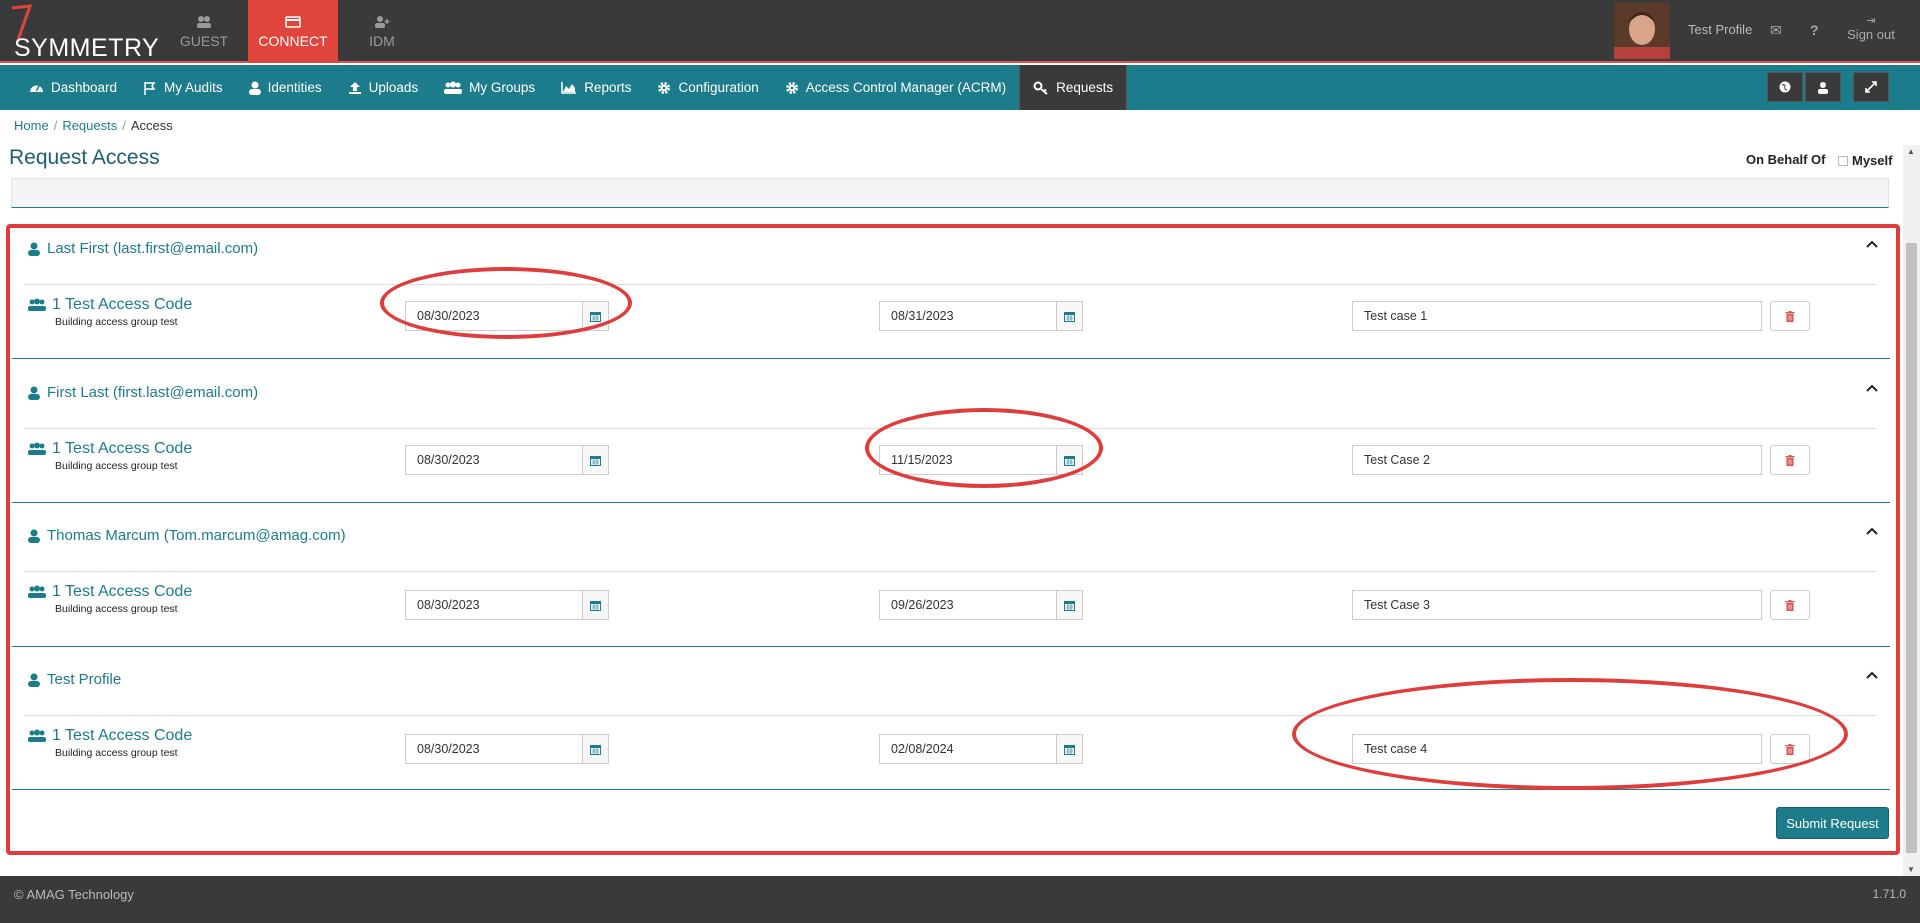  What do you see at coordinates (1832, 823) in the screenshot?
I see `submit-request-button: Submit Request` at bounding box center [1832, 823].